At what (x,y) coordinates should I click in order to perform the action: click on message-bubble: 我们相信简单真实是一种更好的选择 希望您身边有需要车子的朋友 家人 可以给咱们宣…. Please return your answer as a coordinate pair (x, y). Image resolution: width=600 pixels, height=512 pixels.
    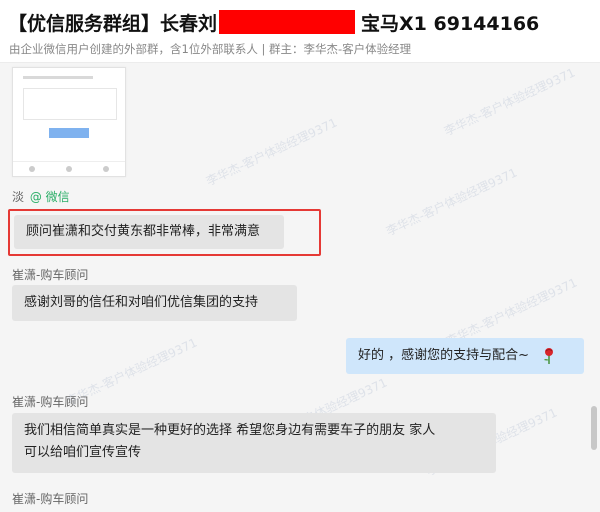
    Looking at the image, I should click on (254, 443).